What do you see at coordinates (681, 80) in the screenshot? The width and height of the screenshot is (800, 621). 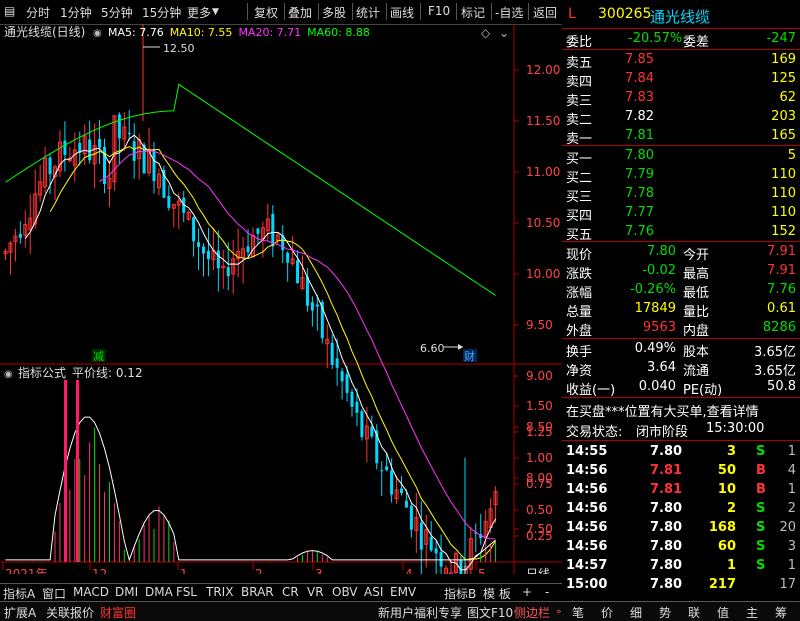 I see `ask-row: 卖四 7.84 125` at bounding box center [681, 80].